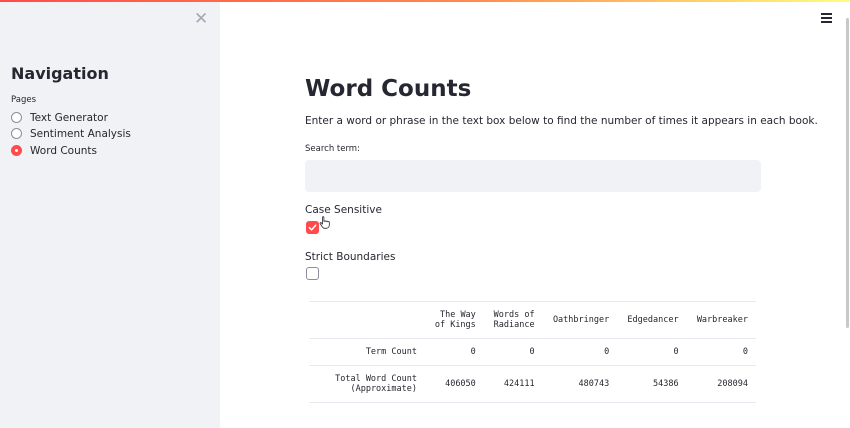 The width and height of the screenshot is (850, 428). I want to click on search-term-label: Search term:, so click(332, 149).